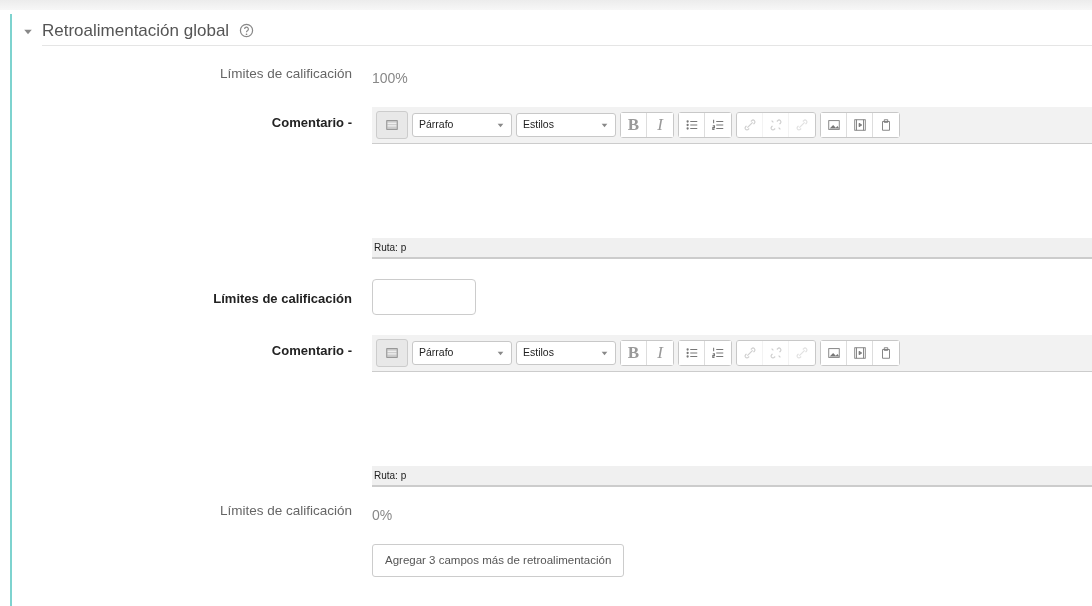  What do you see at coordinates (390, 78) in the screenshot?
I see `field-value: 100%` at bounding box center [390, 78].